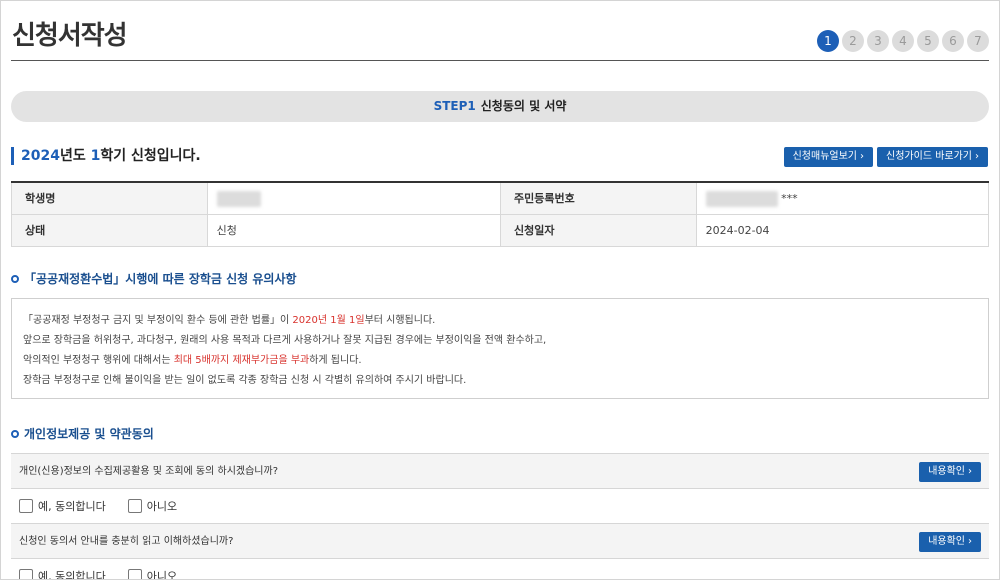  I want to click on notice-line-3-end: 하게 됩니다., so click(335, 360).